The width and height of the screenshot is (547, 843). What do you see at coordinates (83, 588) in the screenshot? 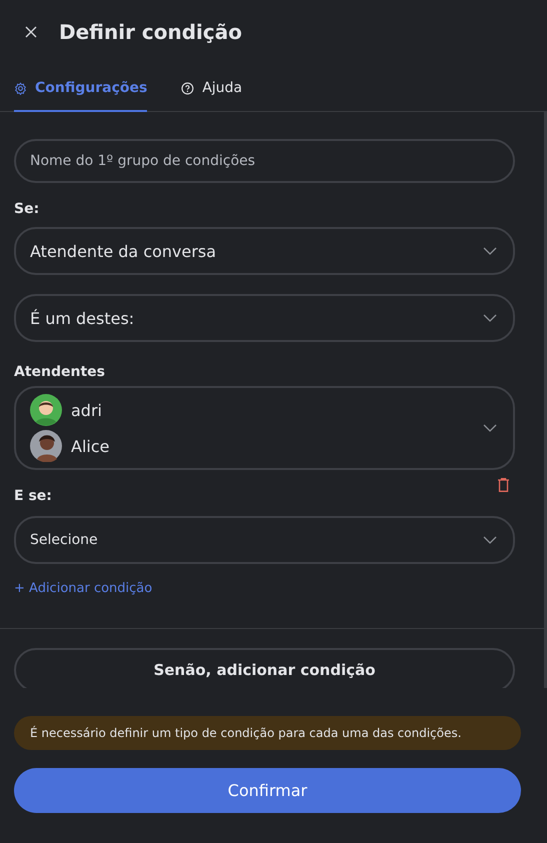
I see `add-condition-link: + Adicionar condição` at bounding box center [83, 588].